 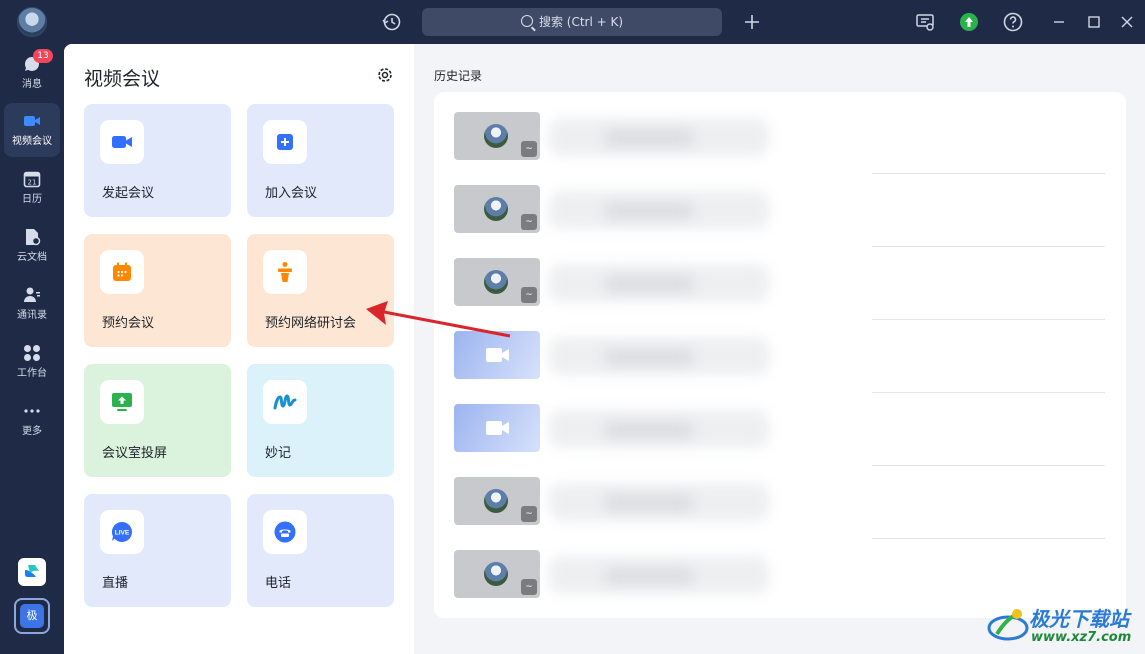 I want to click on tile-label: 发起会议, so click(x=128, y=193).